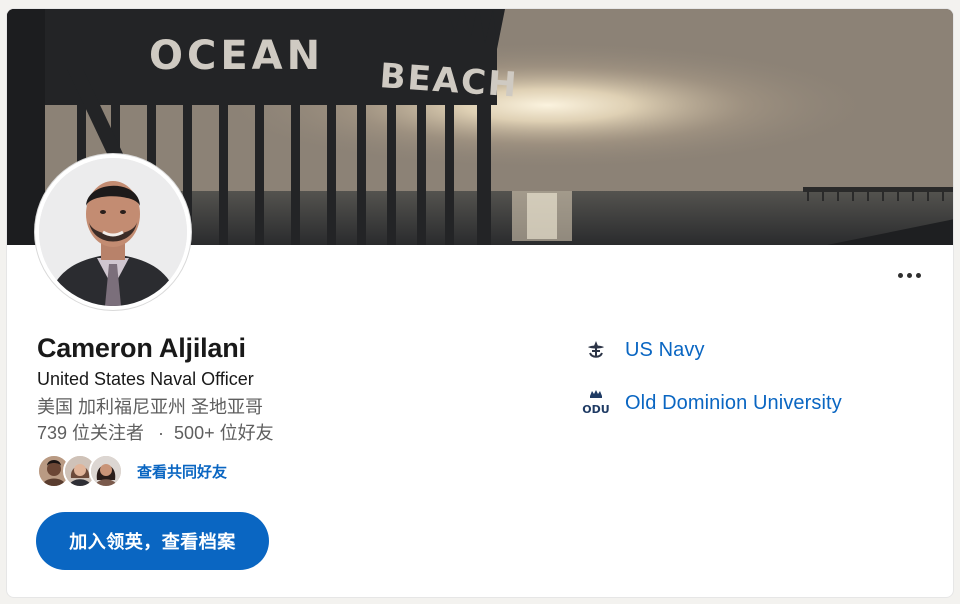  I want to click on profile-avatar, so click(113, 232).